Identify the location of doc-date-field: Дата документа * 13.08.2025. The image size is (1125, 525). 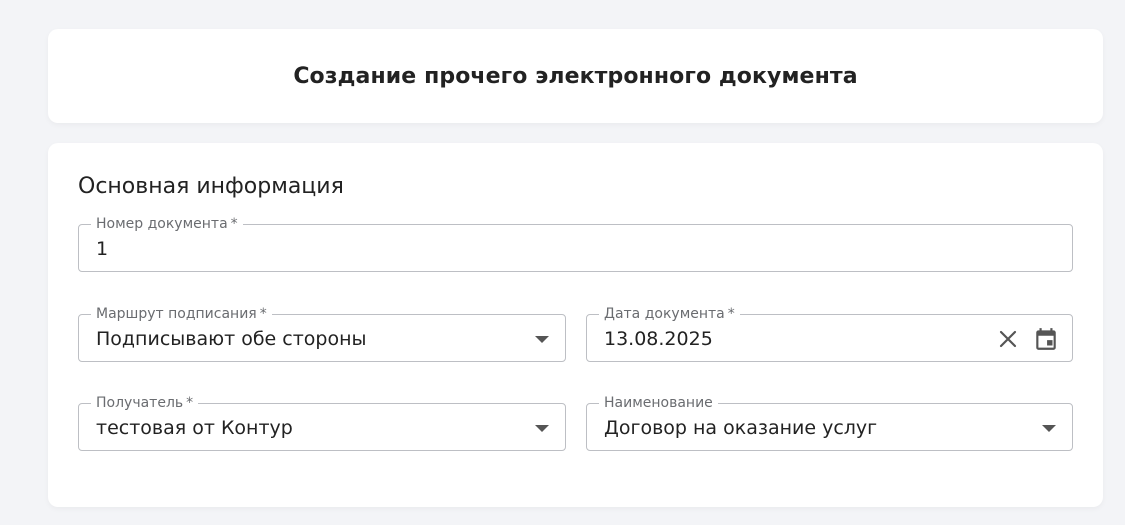
(829, 333).